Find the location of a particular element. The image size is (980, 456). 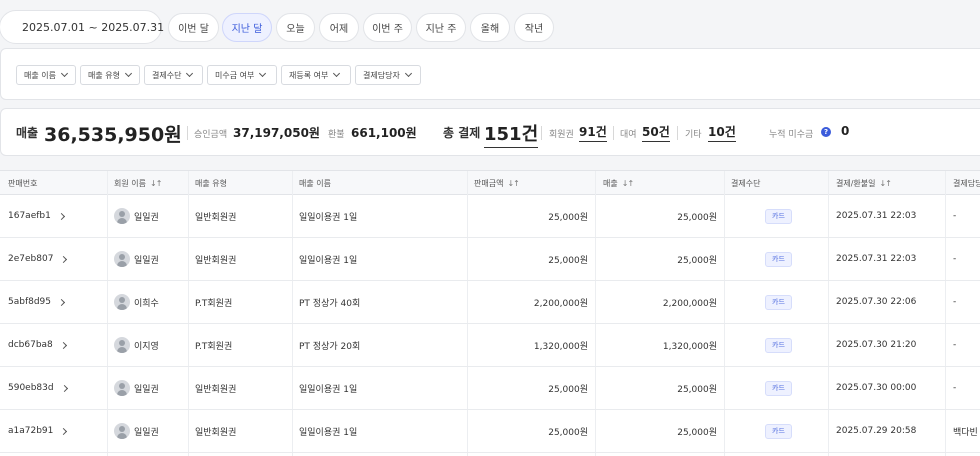

total-label: 총 결제 is located at coordinates (462, 133).